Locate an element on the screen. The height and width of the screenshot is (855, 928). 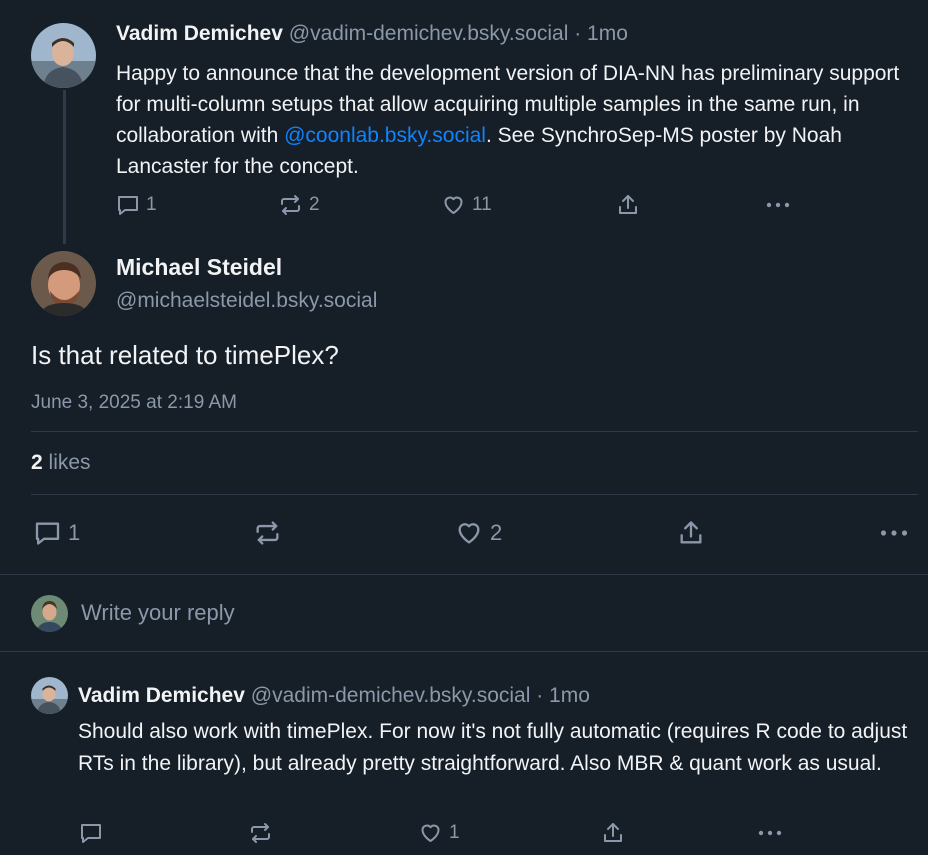
focused-post-text: Is that related to timePlex? is located at coordinates (185, 355).